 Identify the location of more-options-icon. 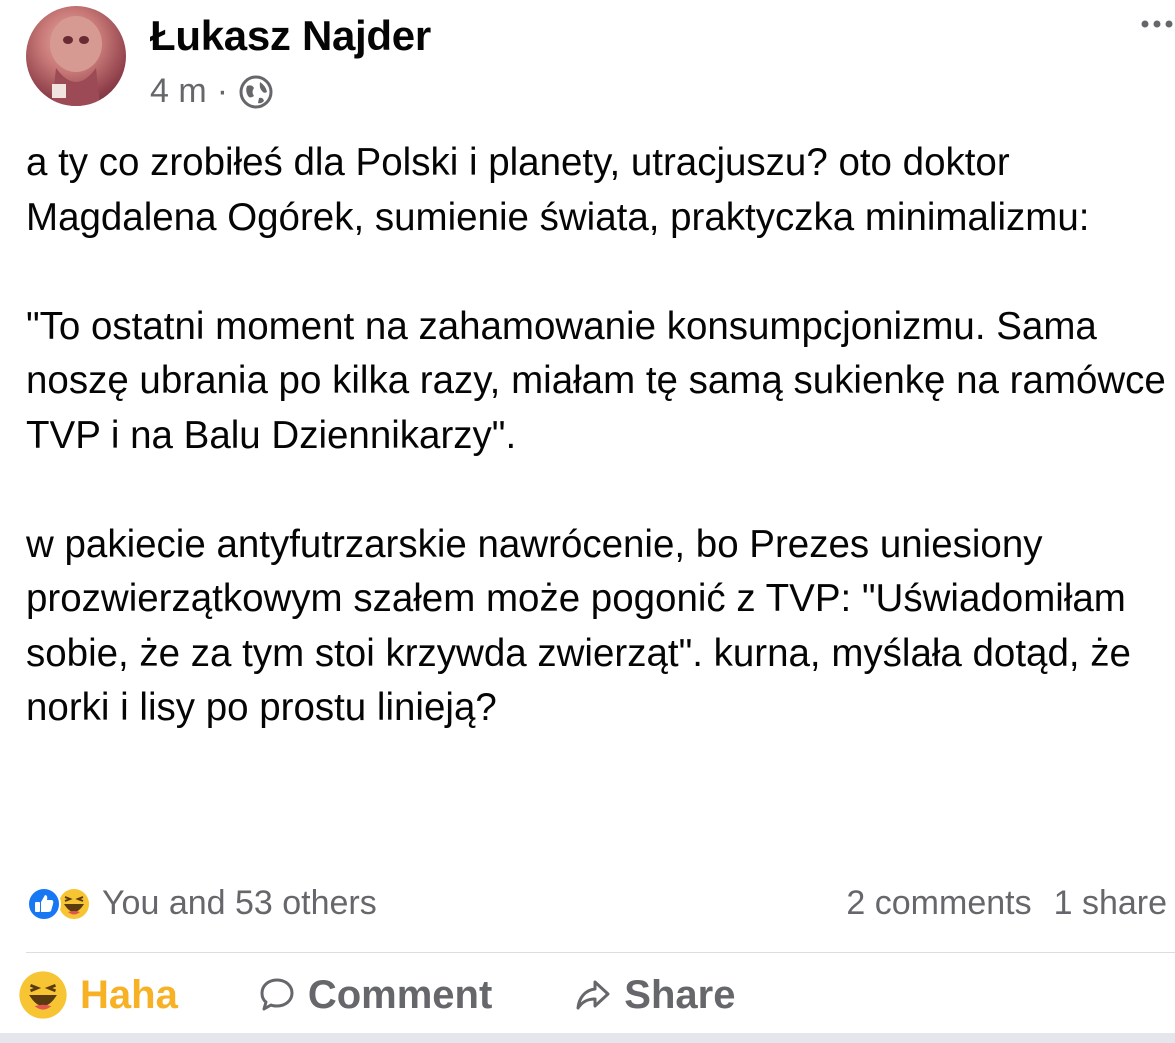
(1157, 24).